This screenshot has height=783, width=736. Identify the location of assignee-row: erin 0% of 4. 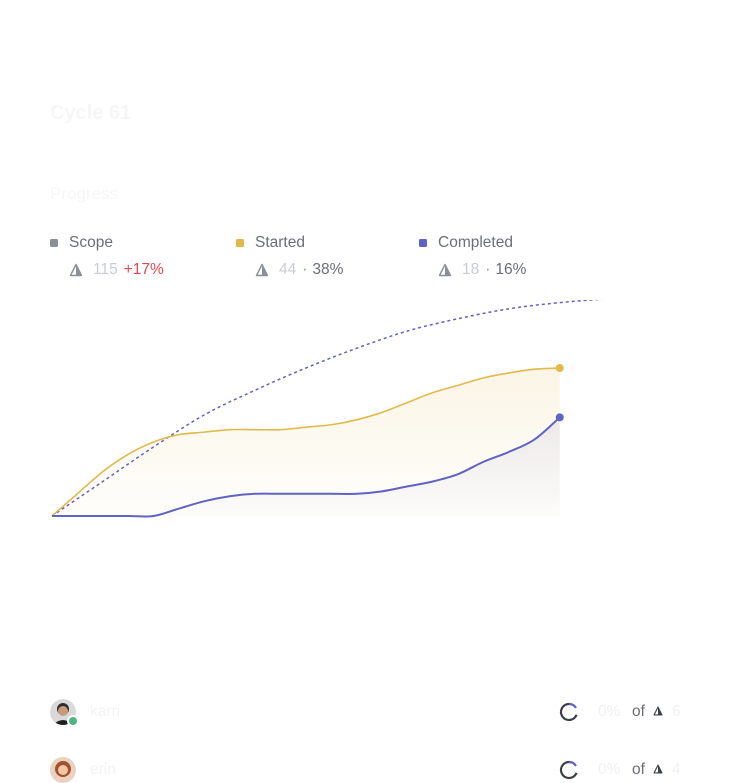
(370, 770).